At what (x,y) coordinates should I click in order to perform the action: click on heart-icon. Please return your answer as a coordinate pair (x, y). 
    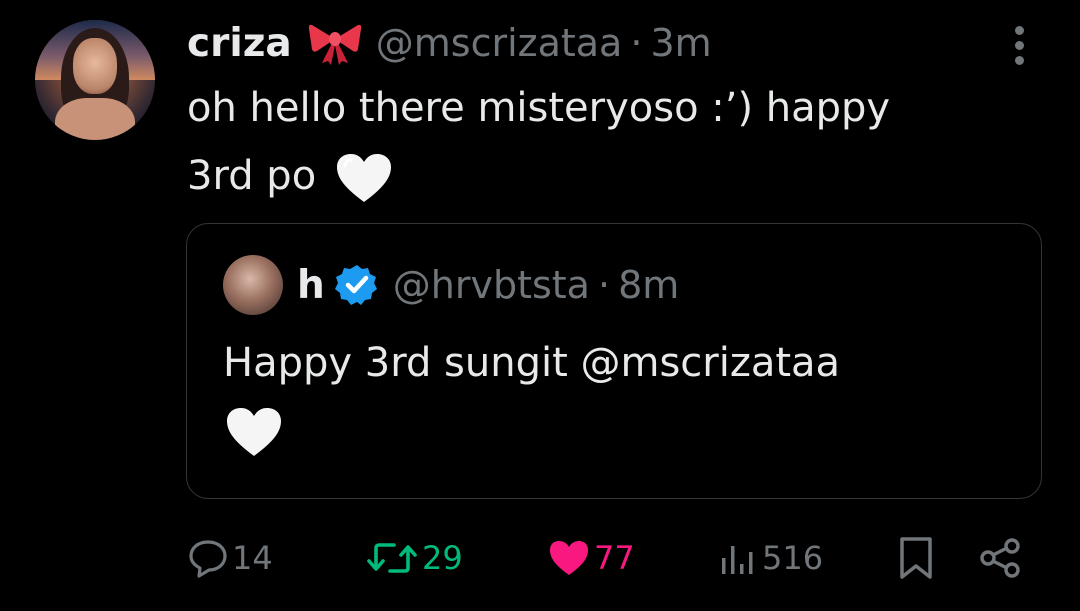
    Looking at the image, I should click on (569, 558).